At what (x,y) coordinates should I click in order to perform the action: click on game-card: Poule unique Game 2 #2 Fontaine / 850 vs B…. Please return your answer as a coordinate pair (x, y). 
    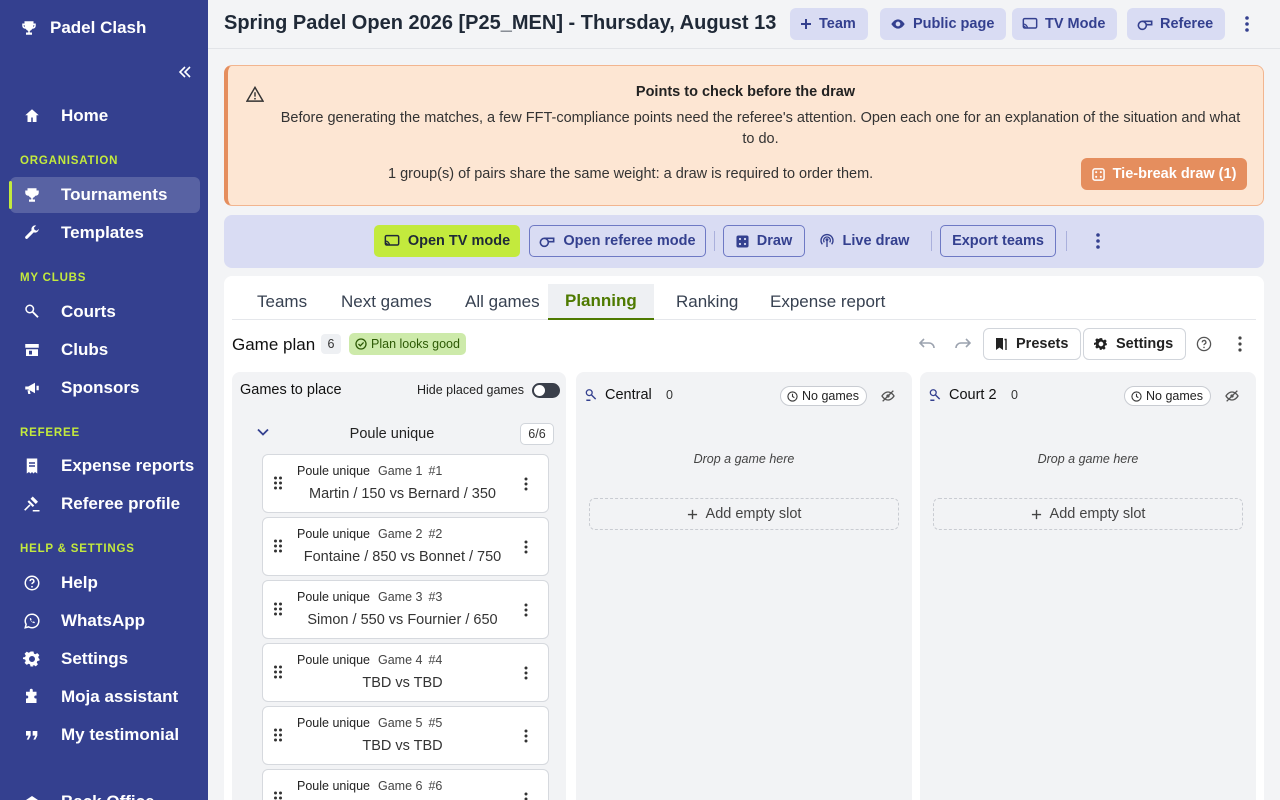
    Looking at the image, I should click on (405, 546).